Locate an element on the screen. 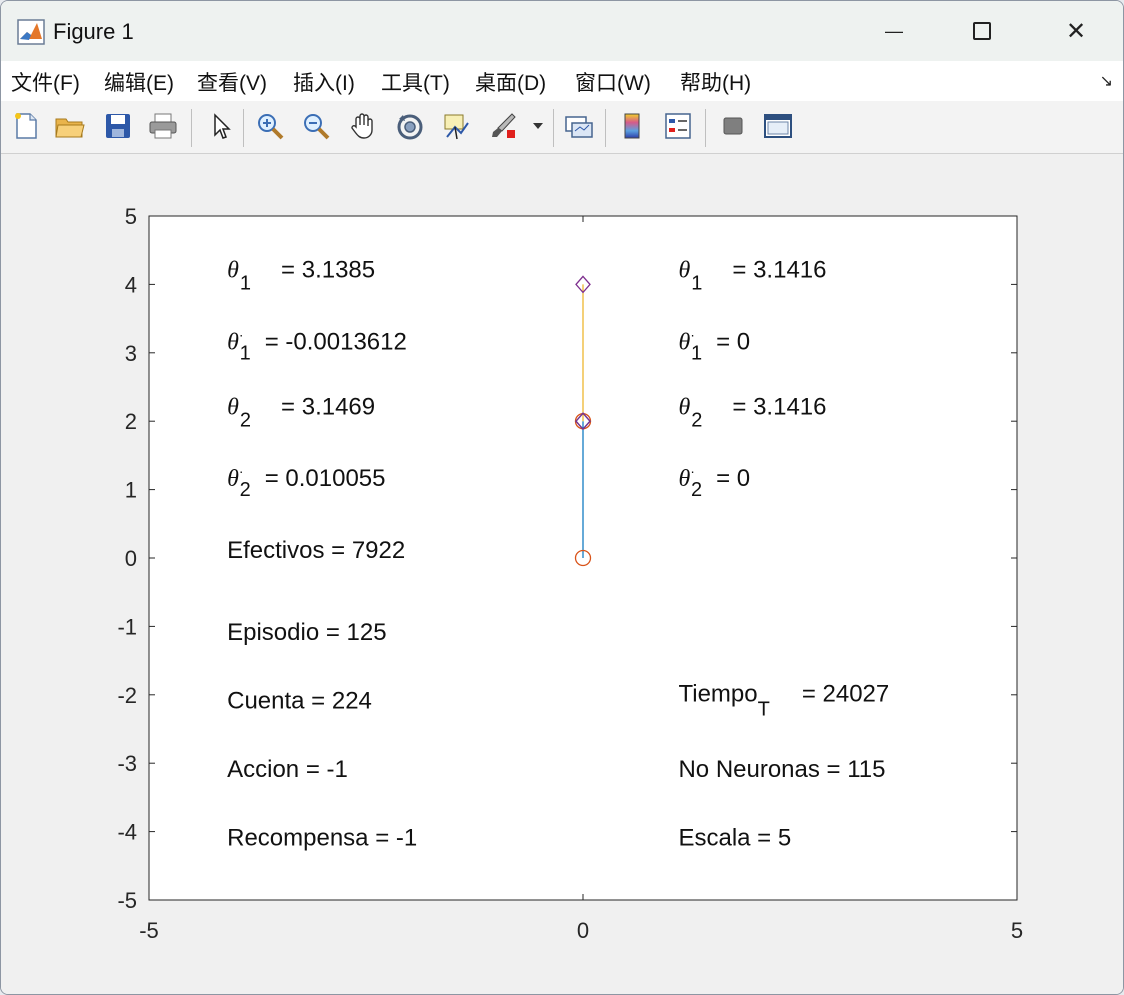 Image resolution: width=1124 pixels, height=995 pixels. toolbar is located at coordinates (562, 127).